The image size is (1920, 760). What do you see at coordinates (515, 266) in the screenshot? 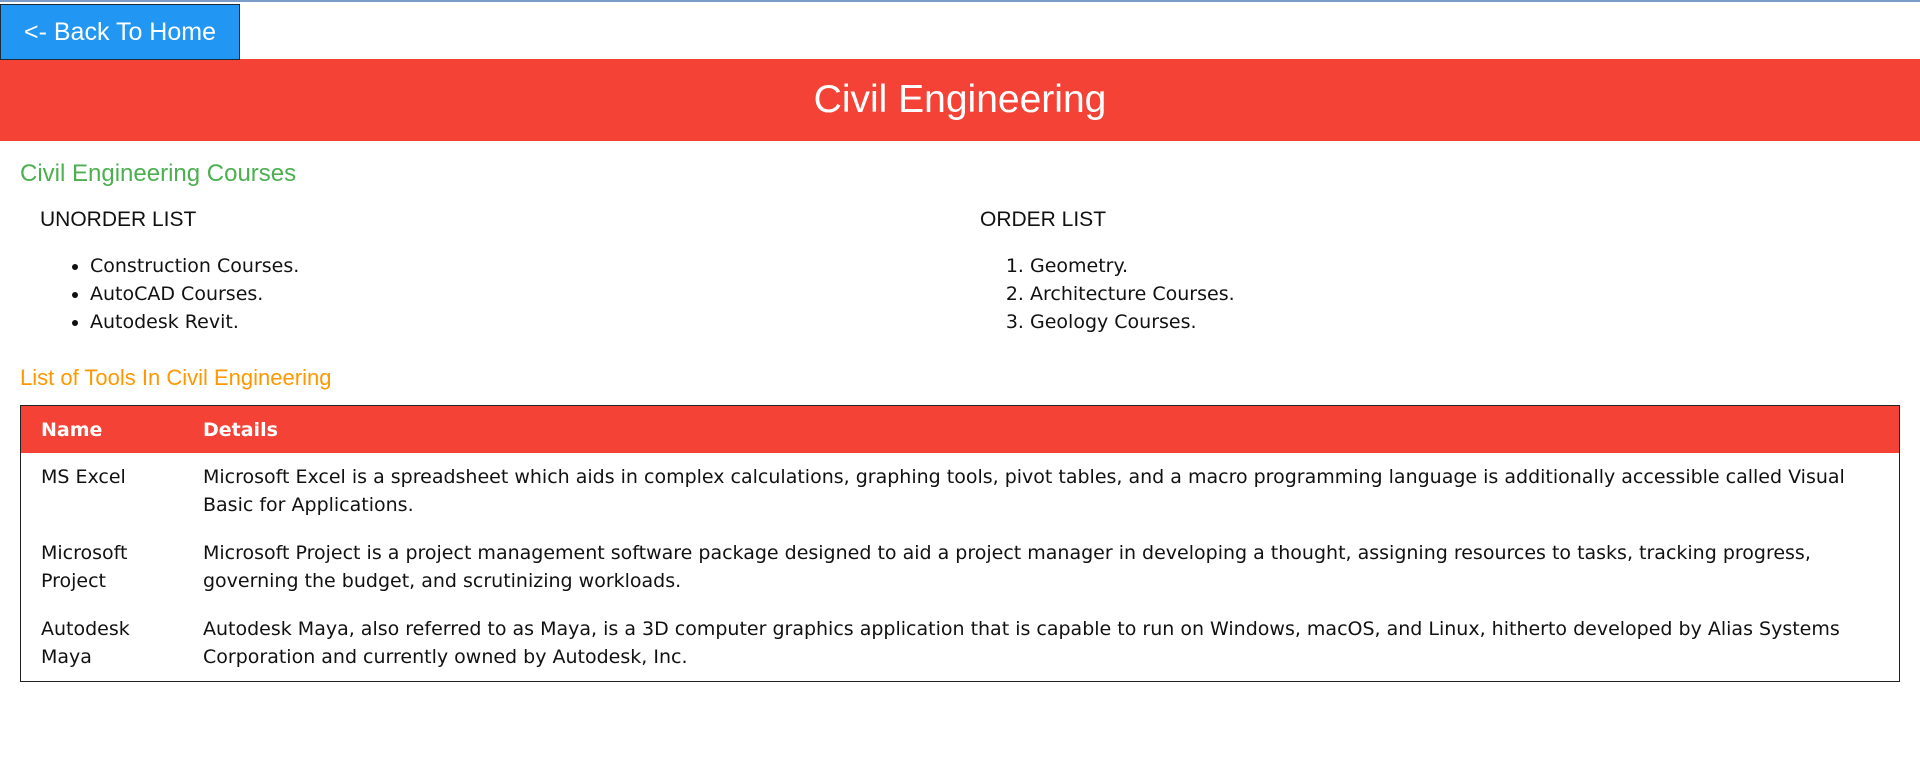
I see `list-item: Construction Courses.` at bounding box center [515, 266].